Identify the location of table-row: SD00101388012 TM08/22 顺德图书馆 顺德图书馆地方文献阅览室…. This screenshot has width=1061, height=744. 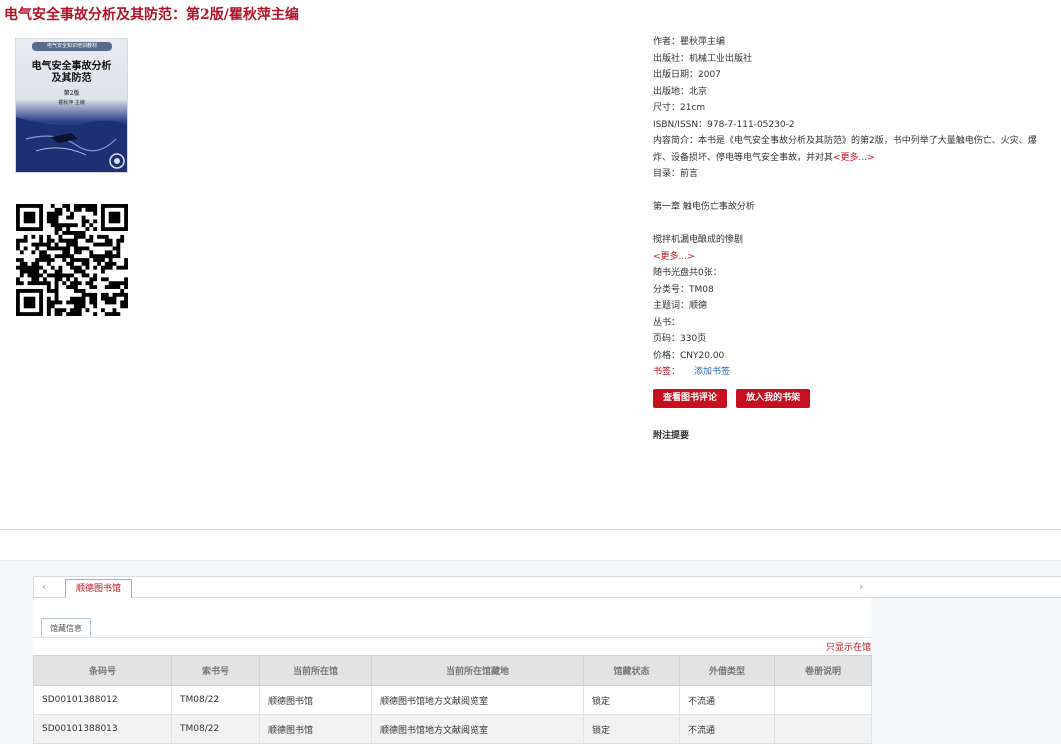
(452, 700).